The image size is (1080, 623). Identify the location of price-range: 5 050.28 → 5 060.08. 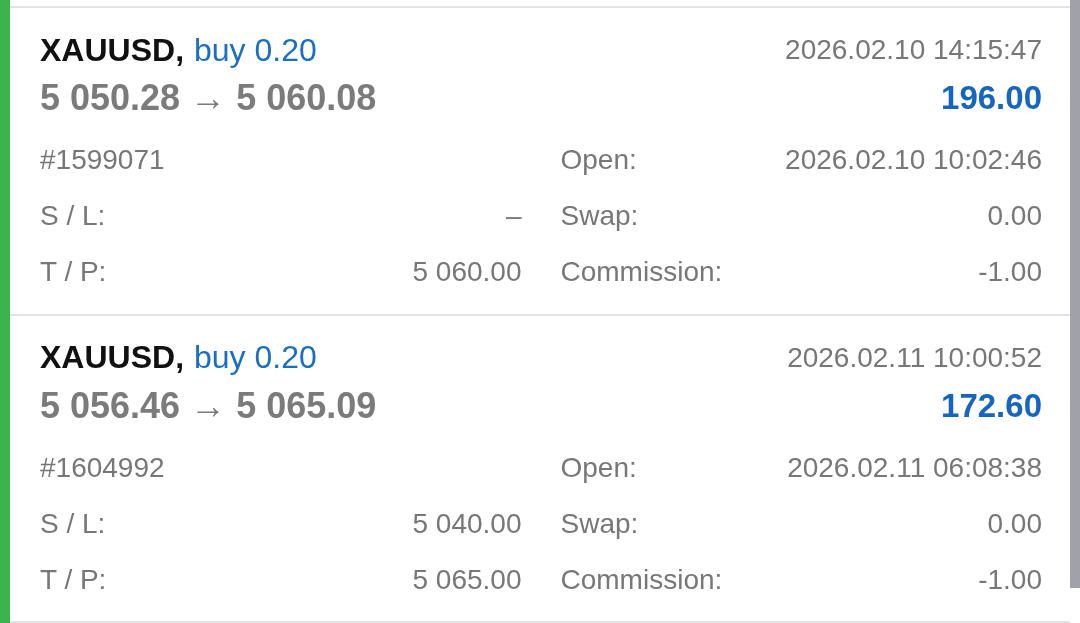
(209, 98).